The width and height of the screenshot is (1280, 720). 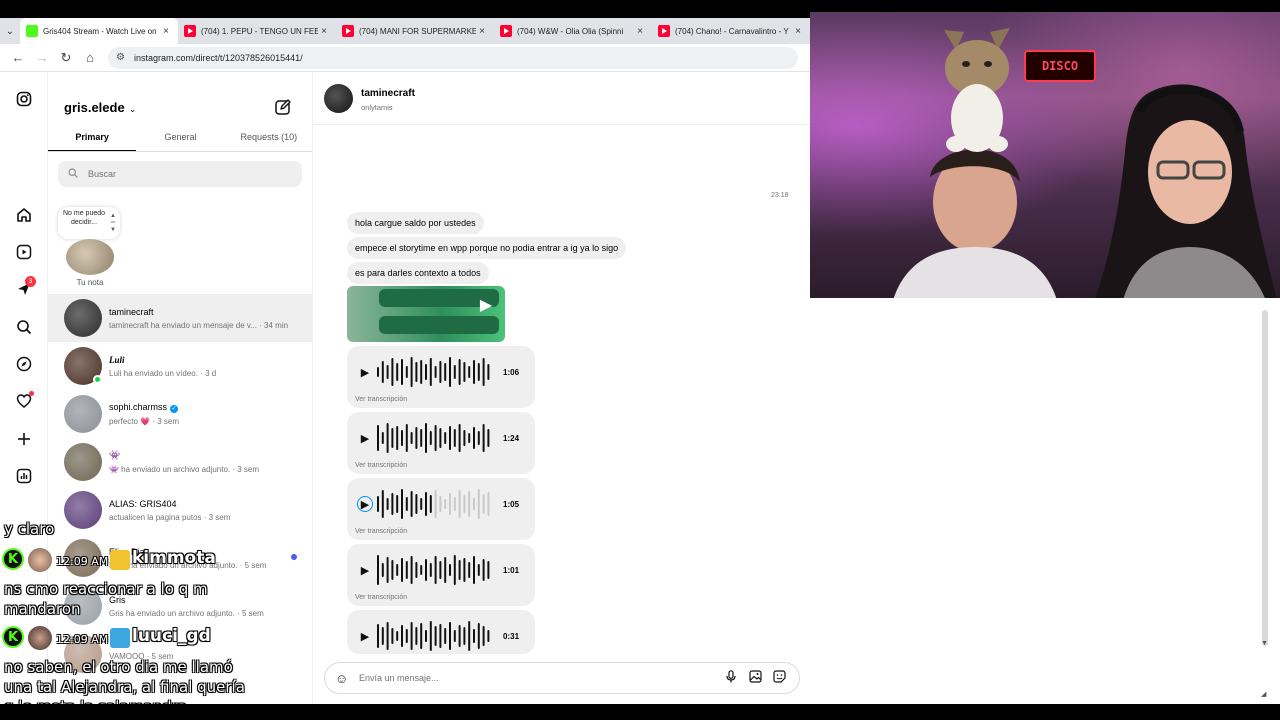 What do you see at coordinates (24, 252) in the screenshot?
I see `reels-icon` at bounding box center [24, 252].